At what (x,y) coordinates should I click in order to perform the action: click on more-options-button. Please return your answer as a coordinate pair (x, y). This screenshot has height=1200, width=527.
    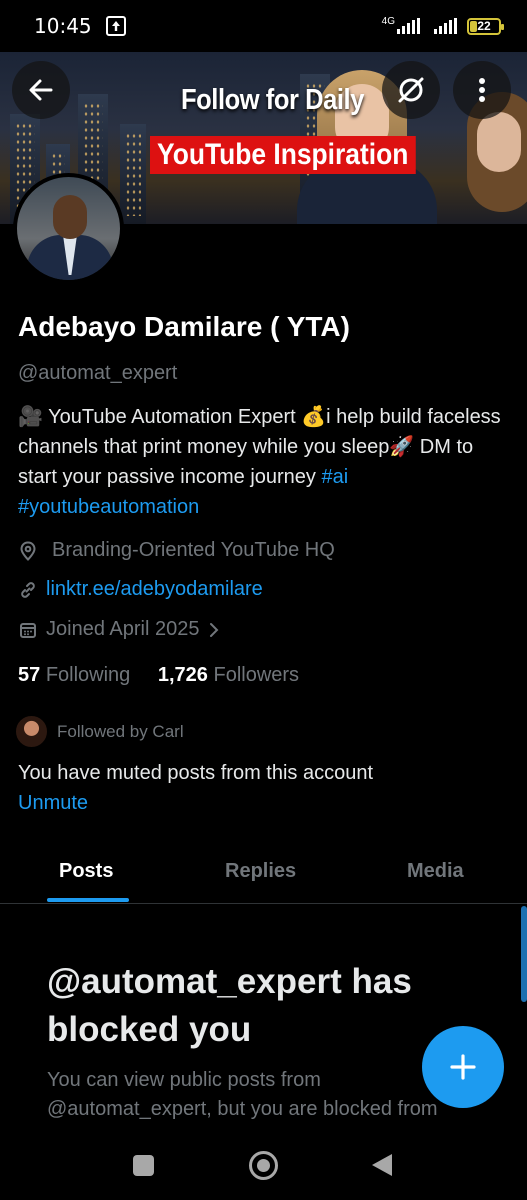
    Looking at the image, I should click on (482, 90).